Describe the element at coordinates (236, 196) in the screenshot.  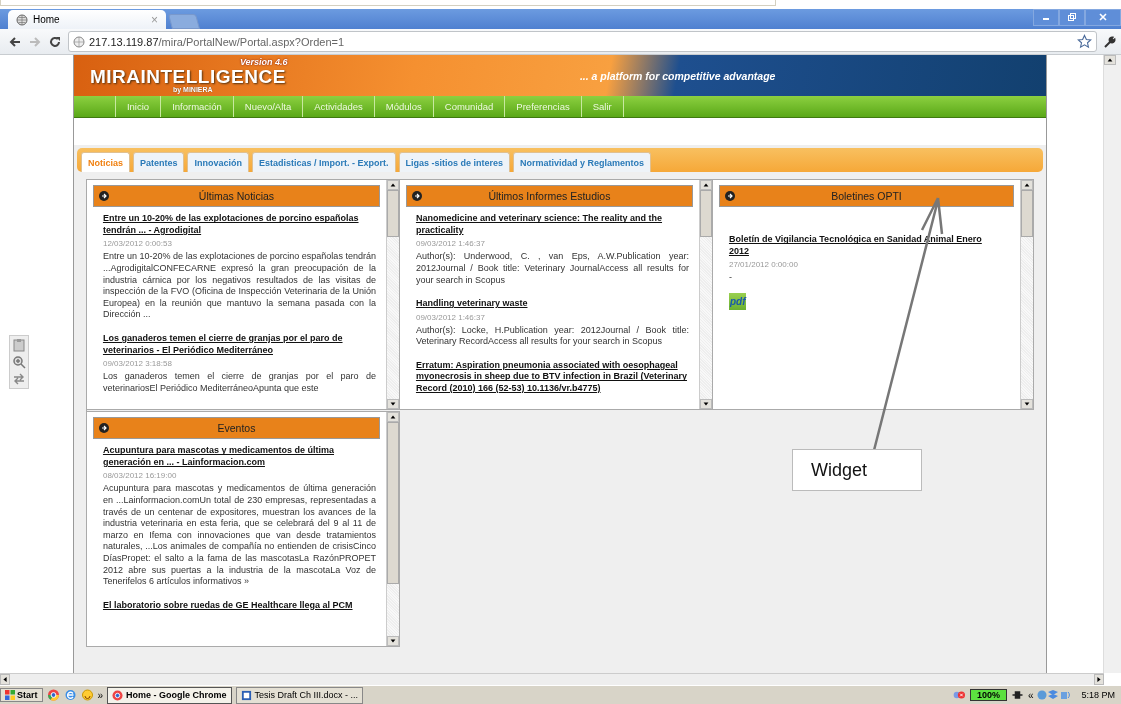
I see `widget-title: Últimas Noticias` at that location.